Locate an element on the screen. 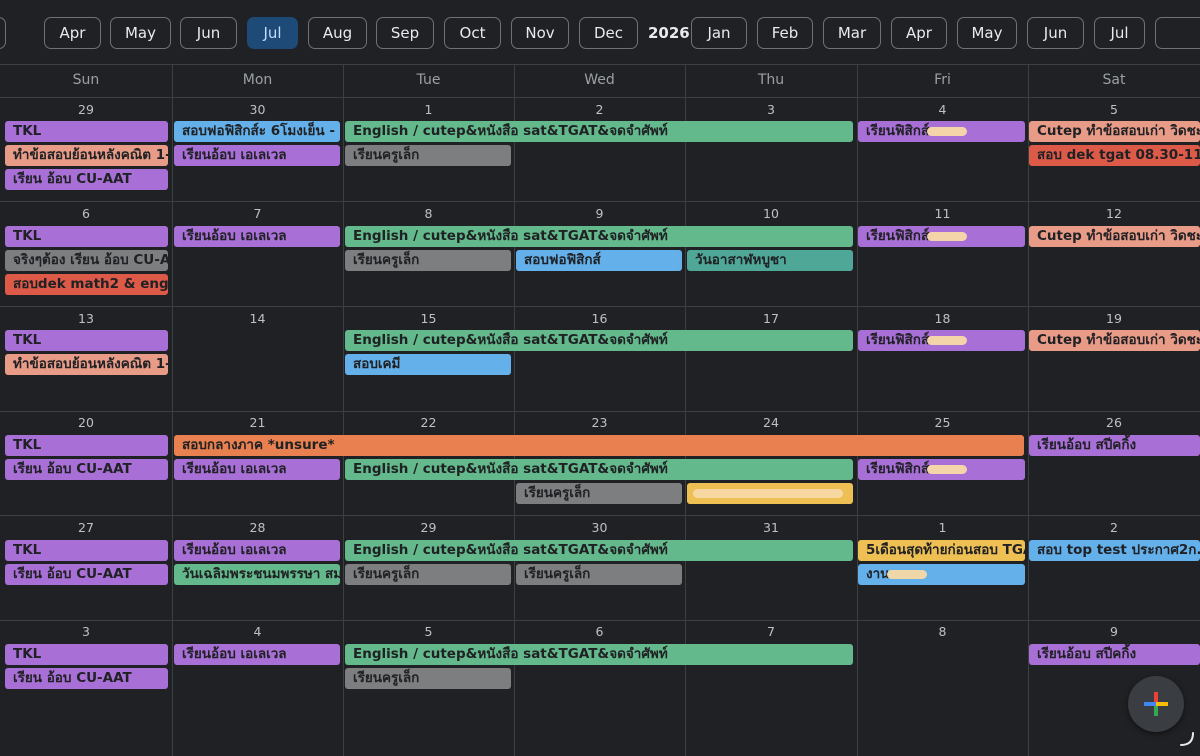  day-number: 11 is located at coordinates (942, 214).